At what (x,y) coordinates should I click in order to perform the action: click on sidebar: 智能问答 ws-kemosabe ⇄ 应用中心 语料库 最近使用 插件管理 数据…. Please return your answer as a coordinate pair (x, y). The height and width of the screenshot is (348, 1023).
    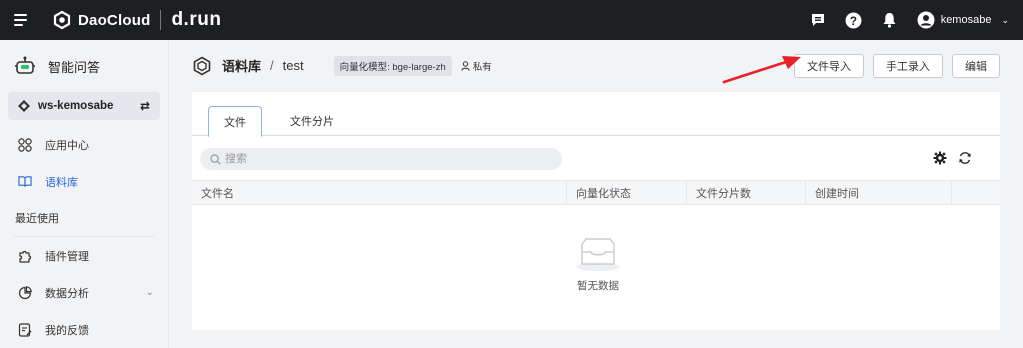
    Looking at the image, I should click on (84, 194).